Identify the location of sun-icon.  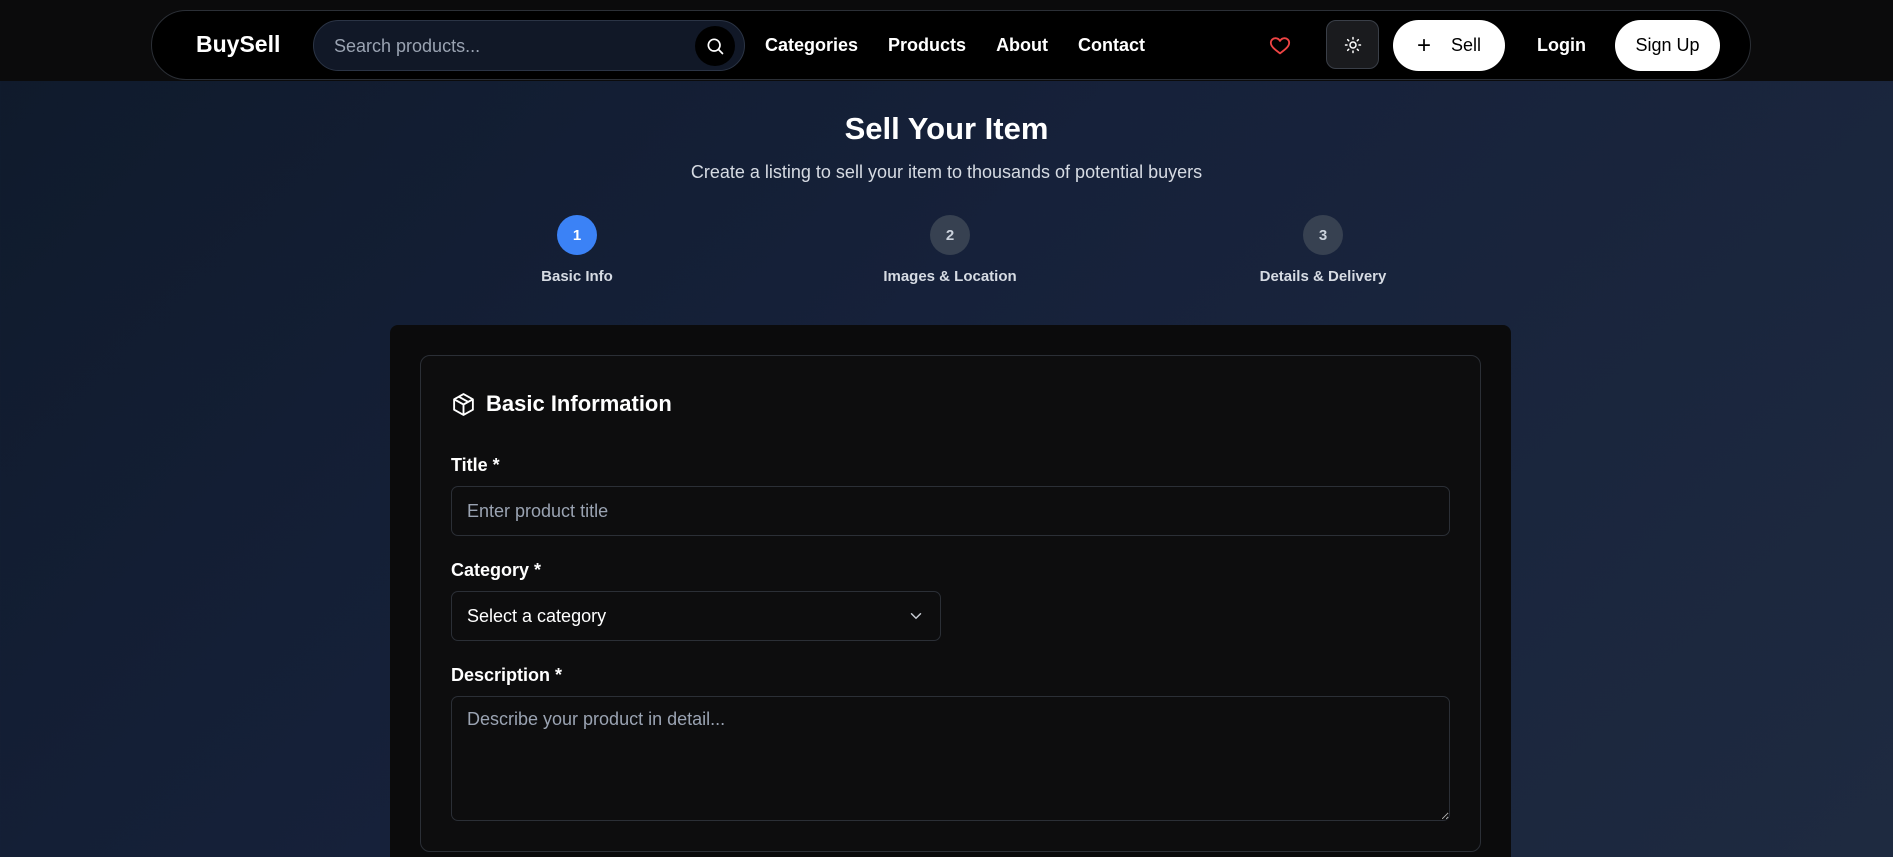
(1352, 44).